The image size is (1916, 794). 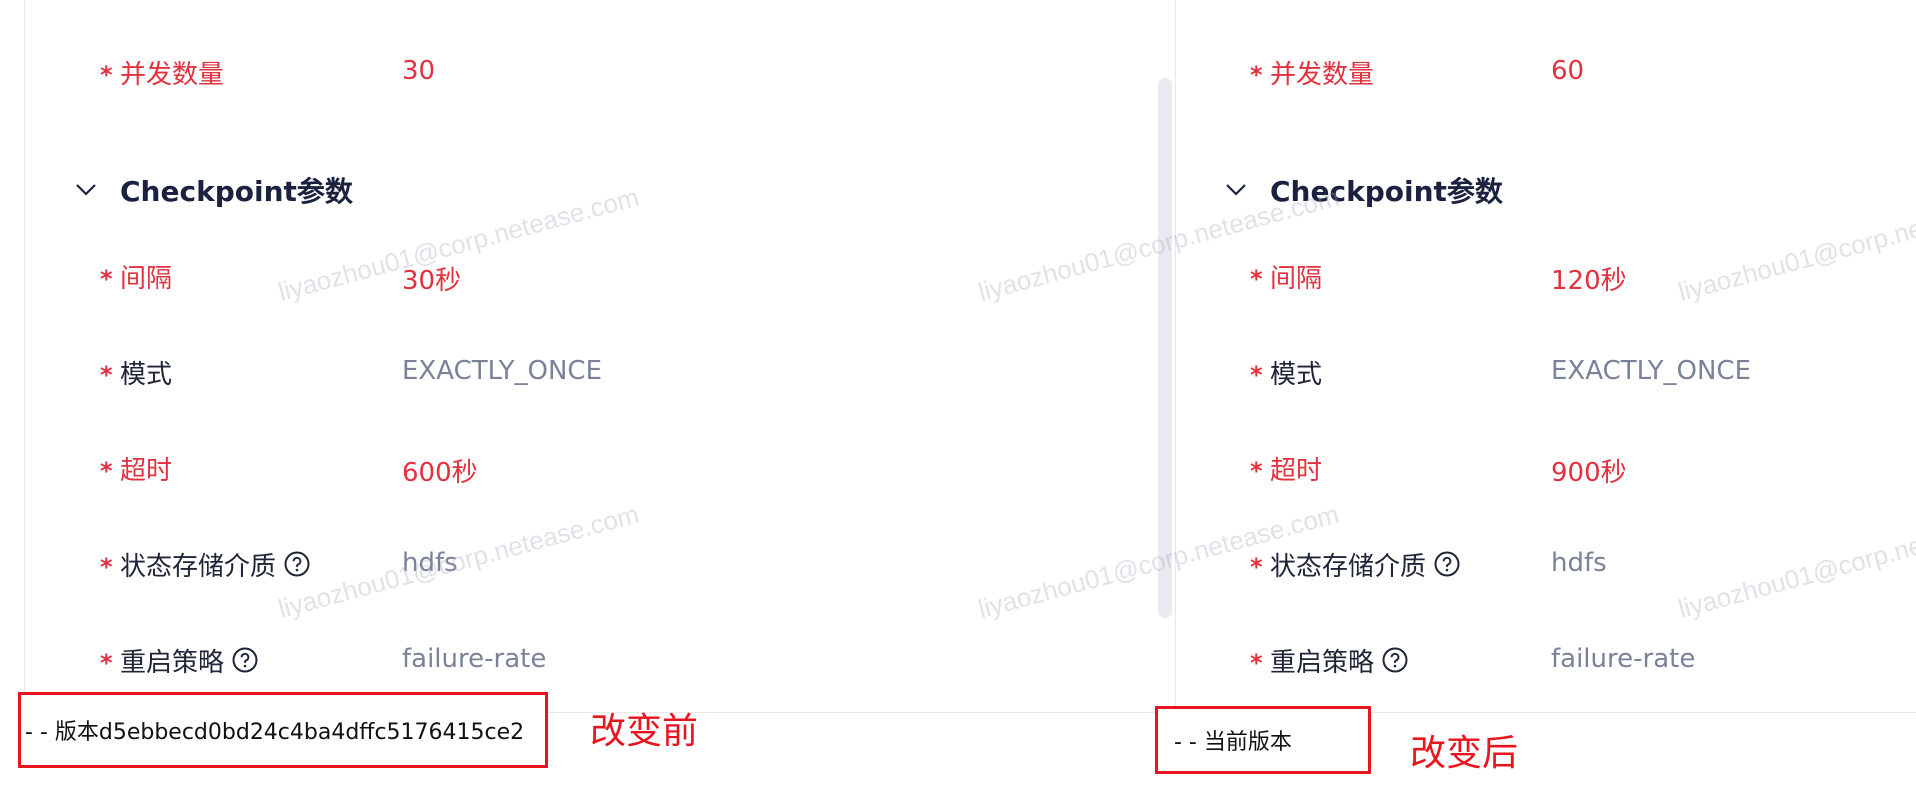 What do you see at coordinates (1589, 473) in the screenshot?
I see `field-value-timeout: 900秒` at bounding box center [1589, 473].